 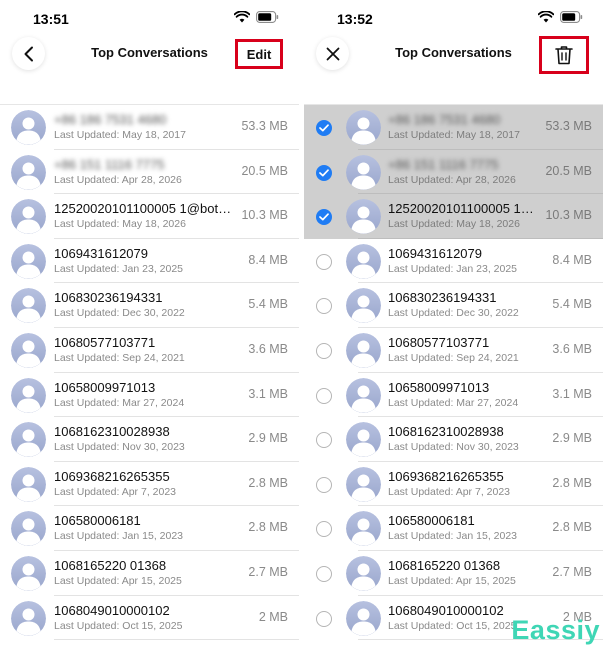 I want to click on conversation-size: 20.5 MB, so click(x=568, y=170).